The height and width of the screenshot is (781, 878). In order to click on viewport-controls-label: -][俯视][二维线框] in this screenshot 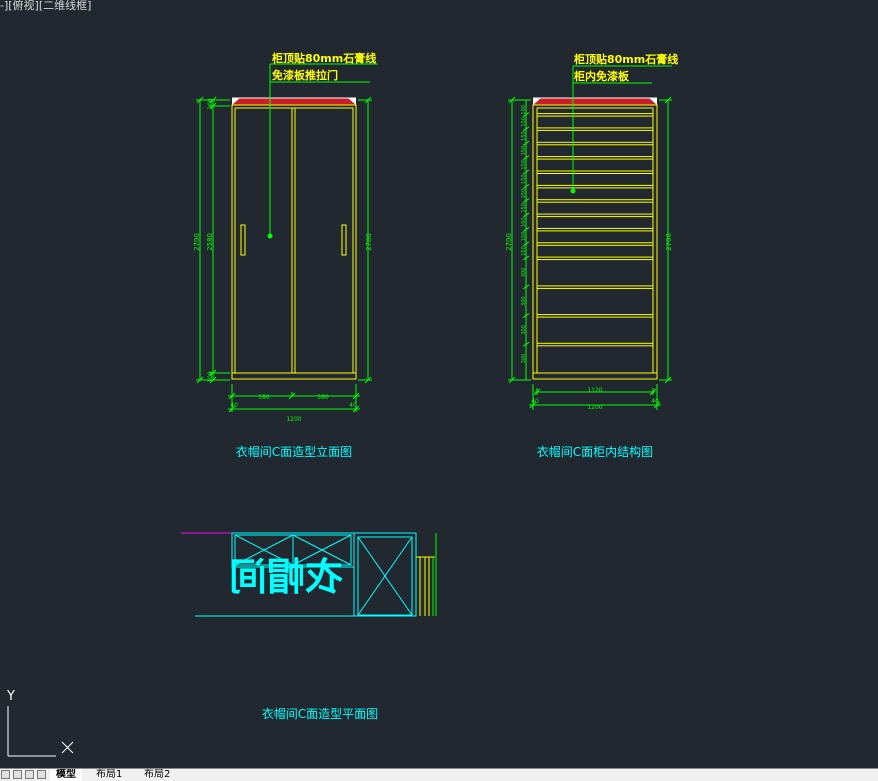, I will do `click(45, 6)`.